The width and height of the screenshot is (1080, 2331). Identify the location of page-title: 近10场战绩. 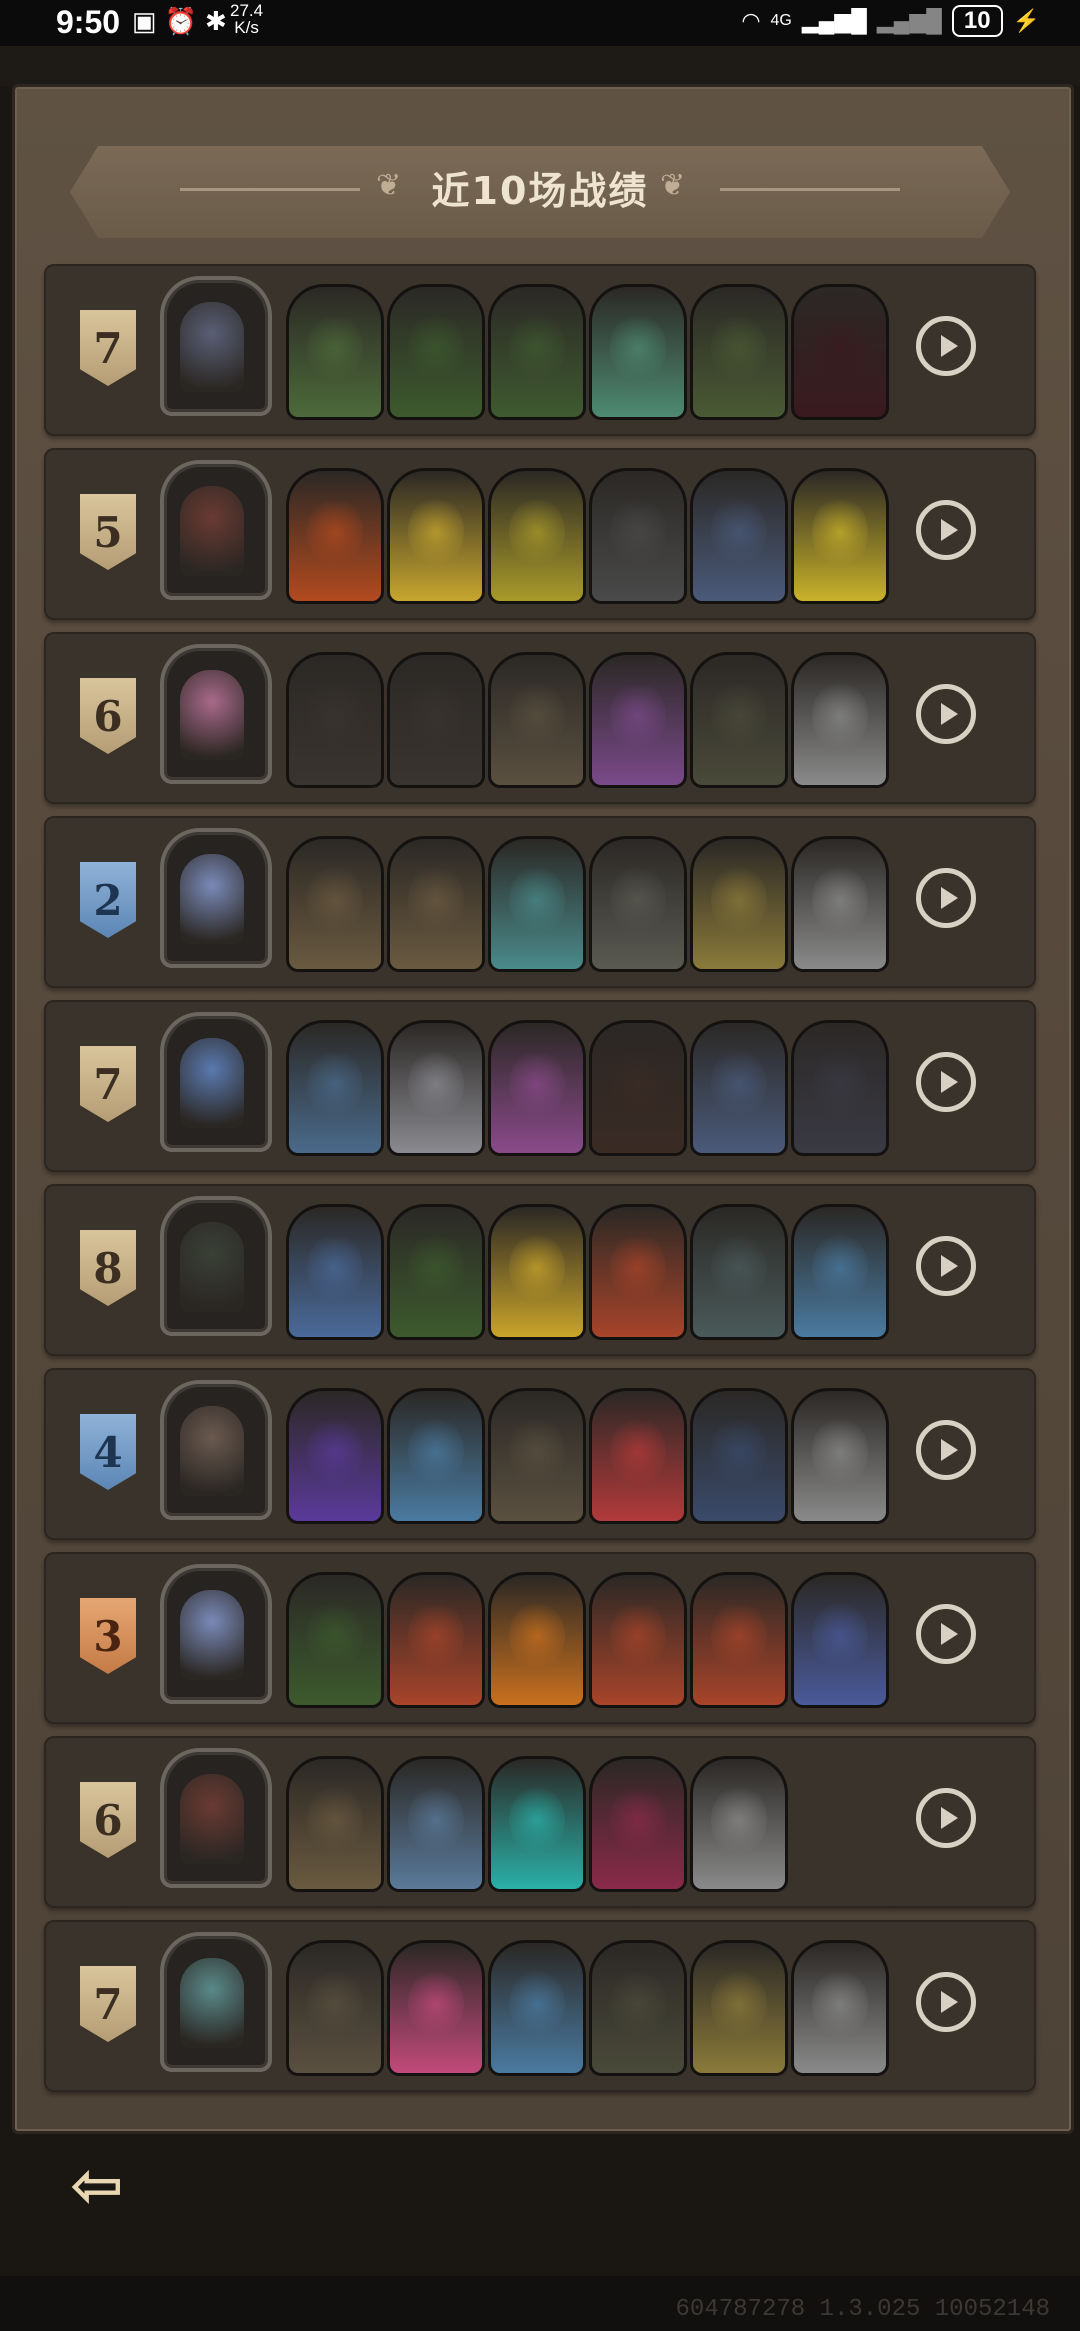
(540, 191).